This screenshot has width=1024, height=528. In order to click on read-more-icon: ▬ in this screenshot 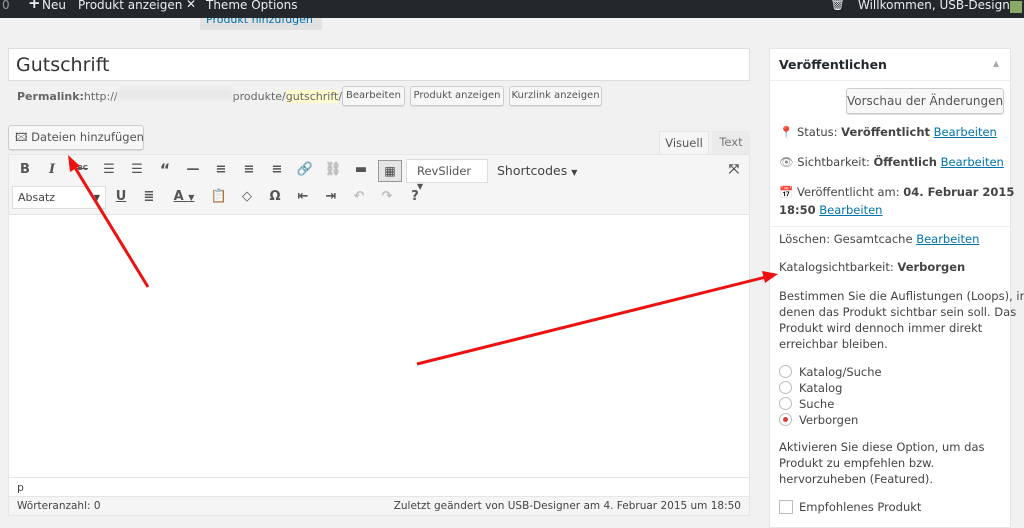, I will do `click(361, 169)`.